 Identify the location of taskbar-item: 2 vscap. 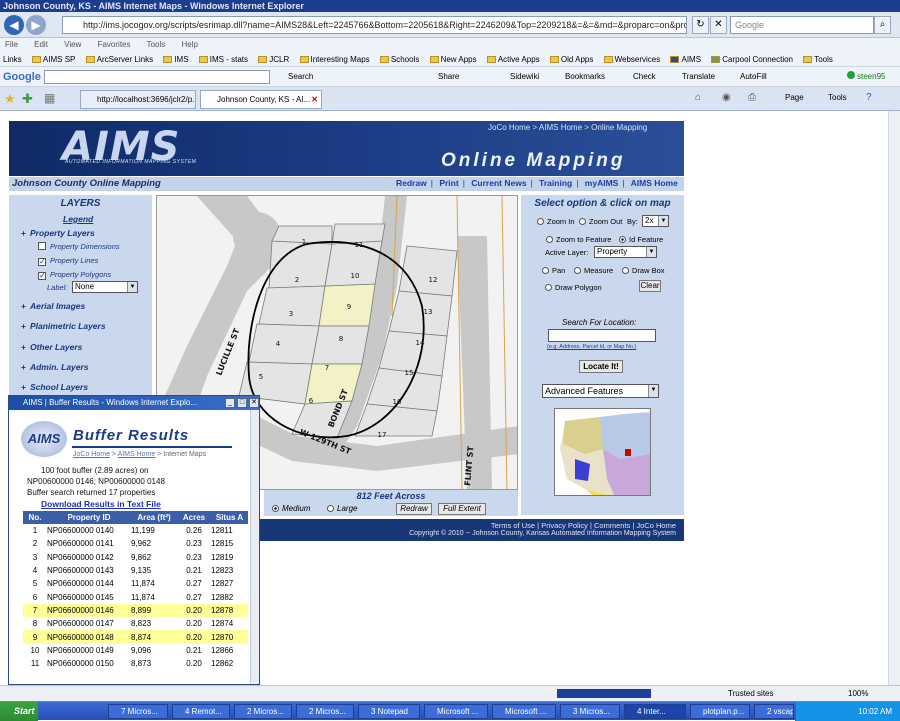
(774, 711).